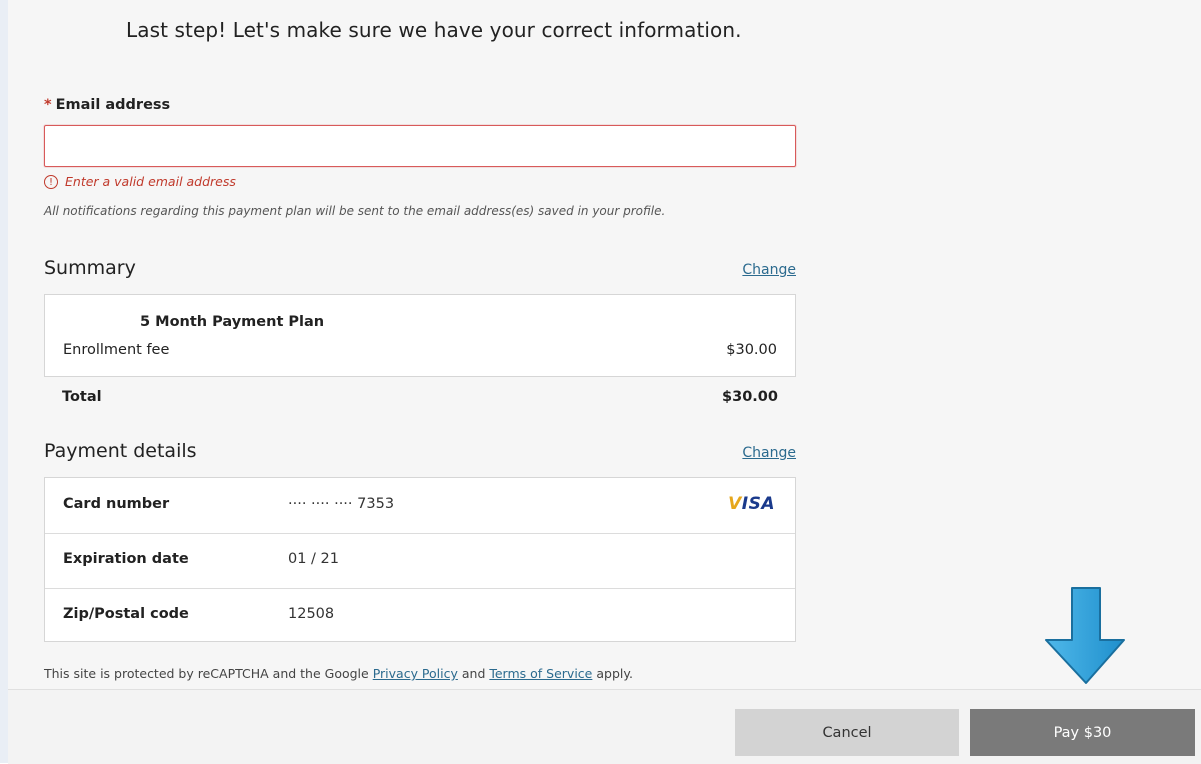 This screenshot has height=764, width=1201. Describe the element at coordinates (751, 504) in the screenshot. I see `visa-logo-icon: VISA` at that location.